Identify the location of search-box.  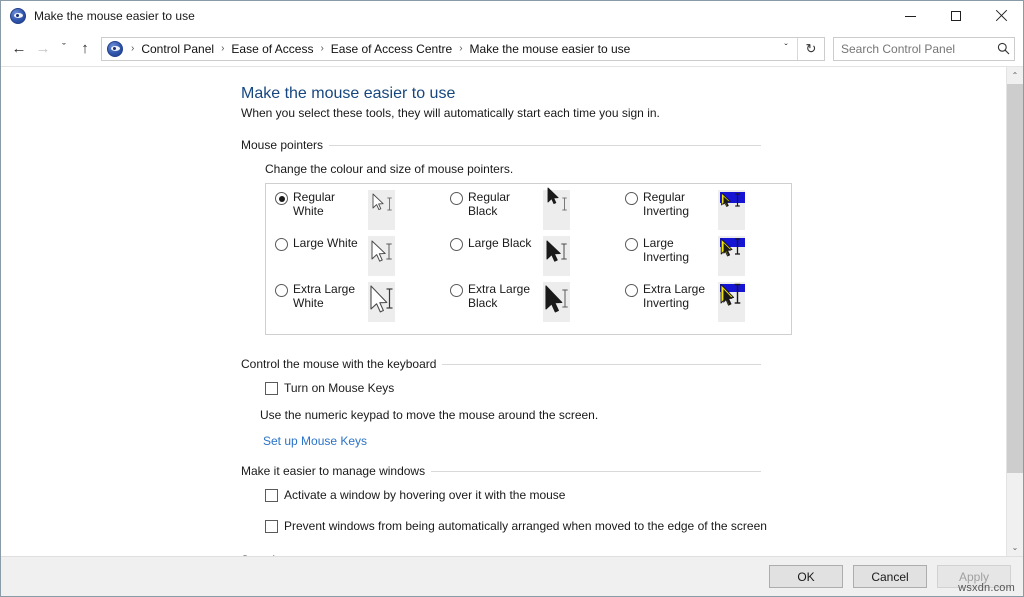
(924, 48).